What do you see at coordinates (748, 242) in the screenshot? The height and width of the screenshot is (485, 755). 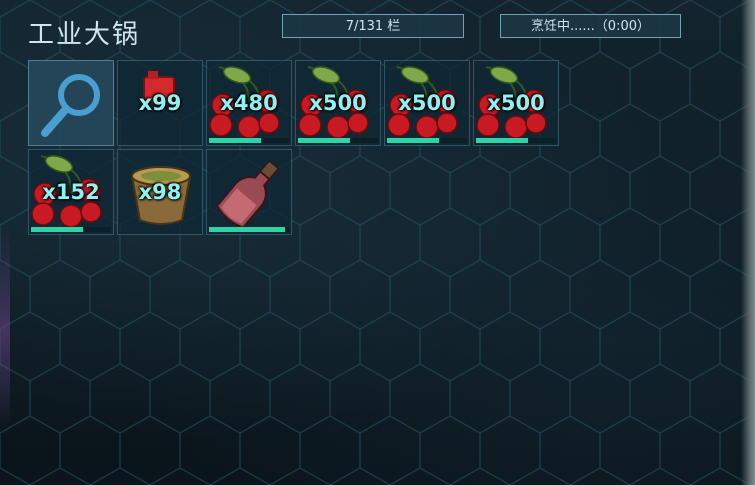 I see `right-edge-frame` at bounding box center [748, 242].